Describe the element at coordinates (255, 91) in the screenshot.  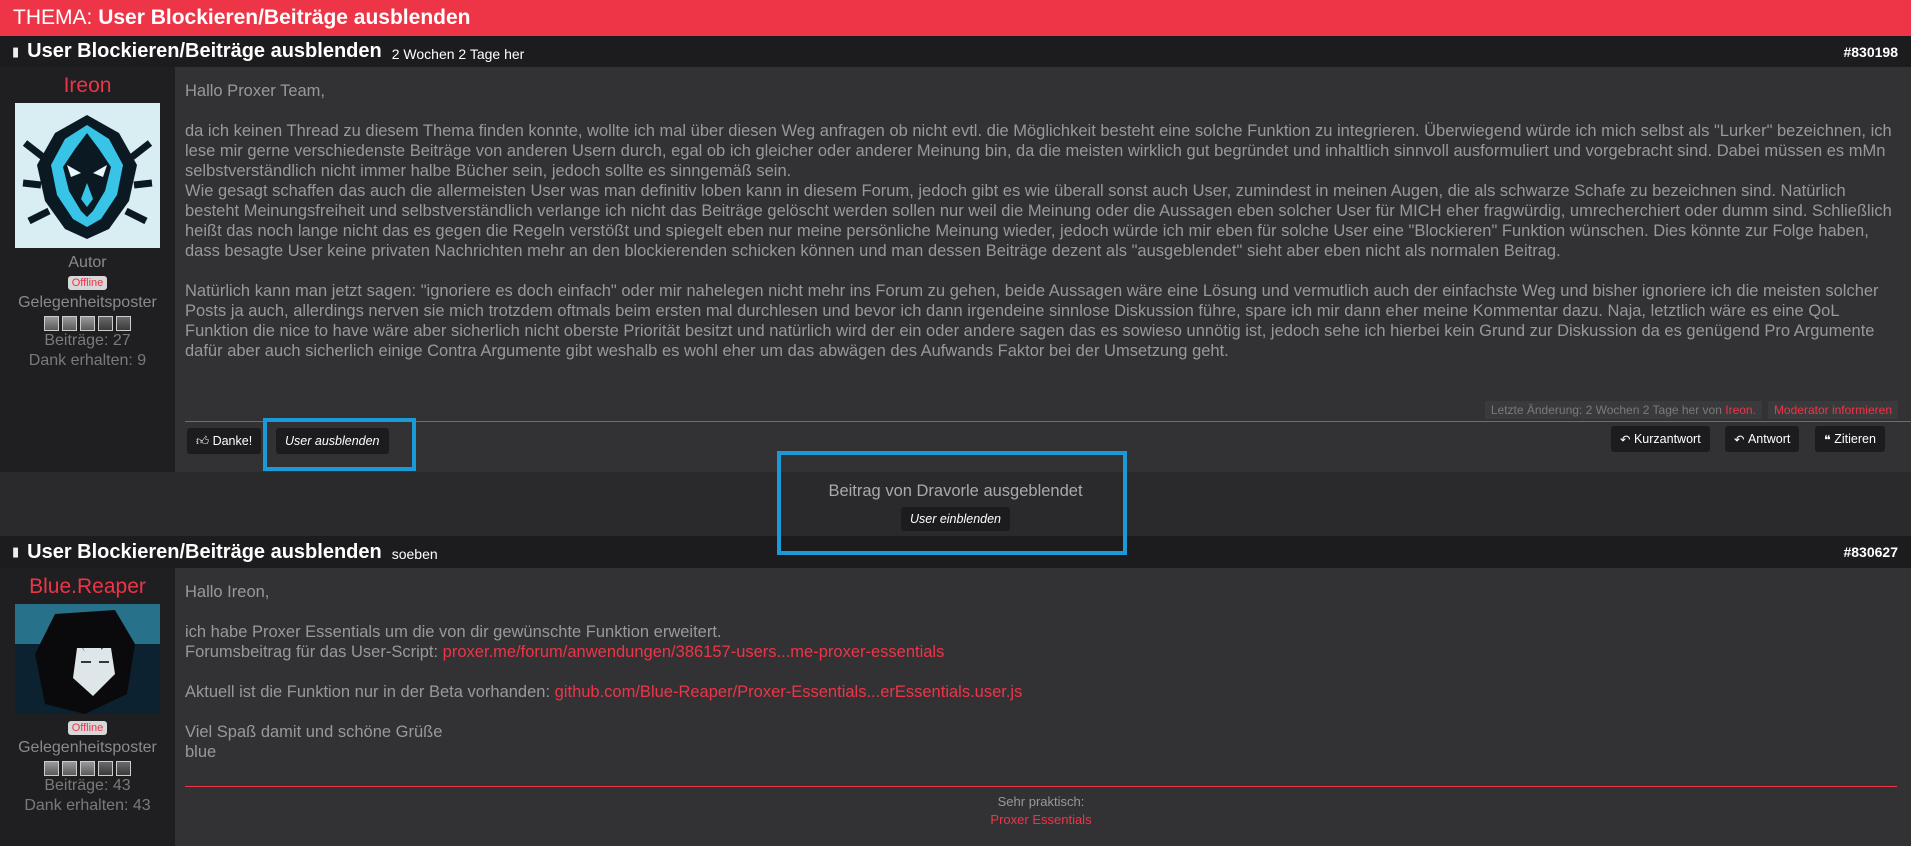
I see `post-greeting: Hallo Proxer Team,` at that location.